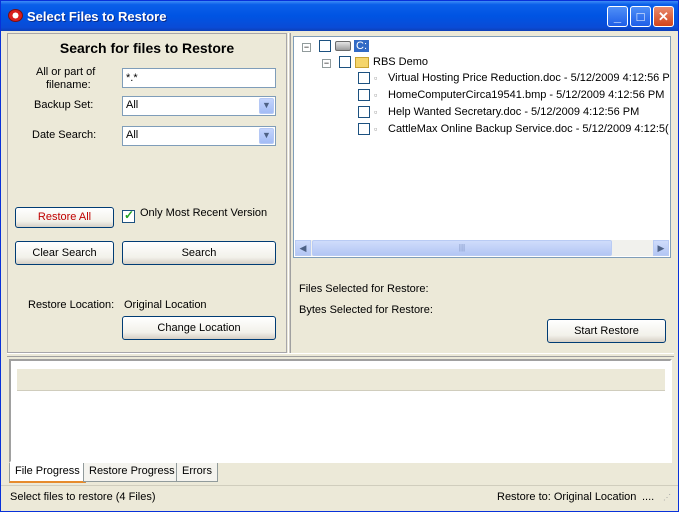 This screenshot has width=679, height=512. I want to click on backup-set-label: Backup Set:, so click(64, 105).